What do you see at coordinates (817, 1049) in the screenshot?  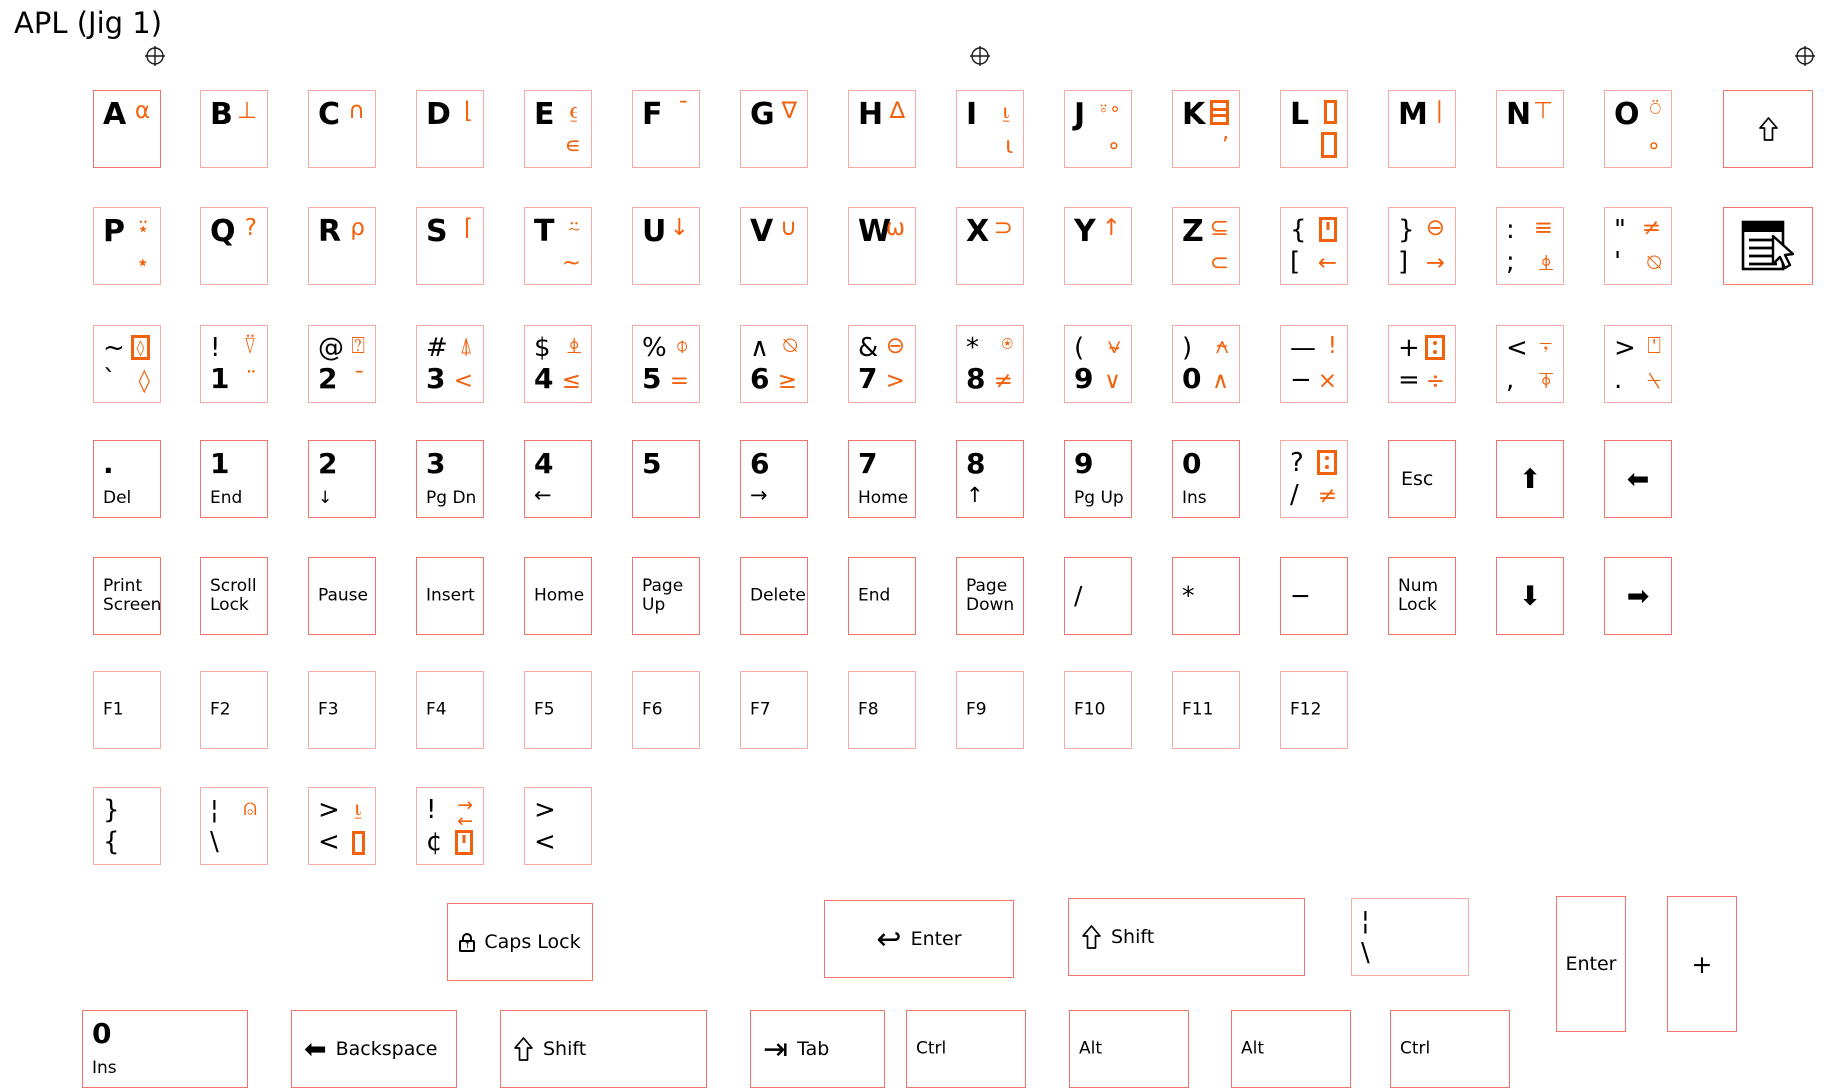 I see `key-tab: ⇥ Tab` at bounding box center [817, 1049].